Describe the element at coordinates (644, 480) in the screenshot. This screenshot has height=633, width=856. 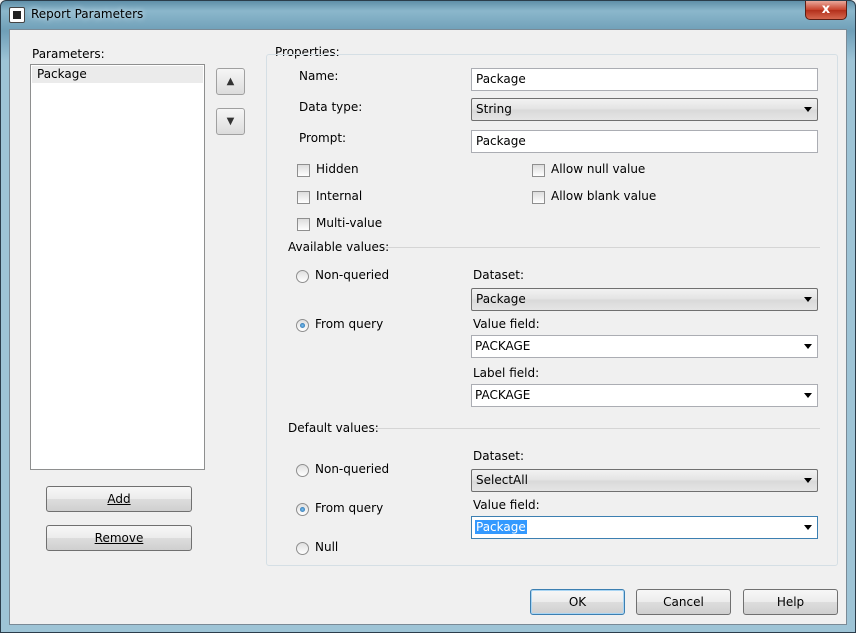
I see `default-dataset-select: SelectAll` at that location.